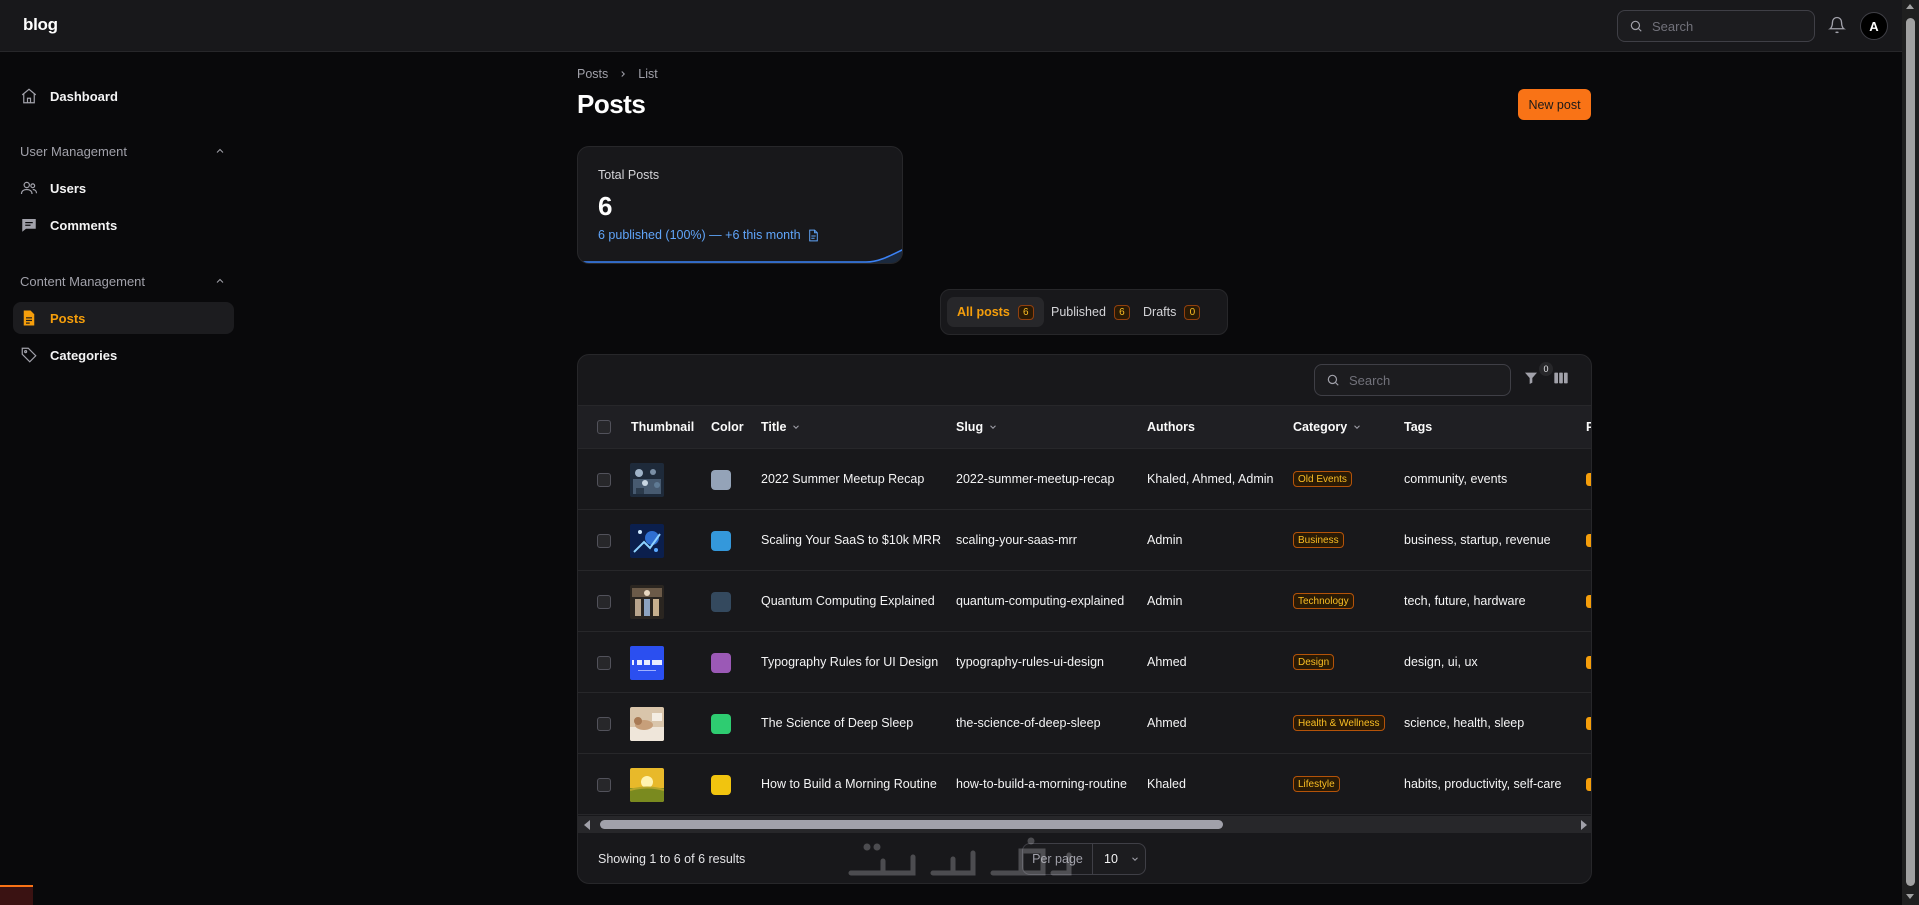  I want to click on per-page-value: 10, so click(1116, 859).